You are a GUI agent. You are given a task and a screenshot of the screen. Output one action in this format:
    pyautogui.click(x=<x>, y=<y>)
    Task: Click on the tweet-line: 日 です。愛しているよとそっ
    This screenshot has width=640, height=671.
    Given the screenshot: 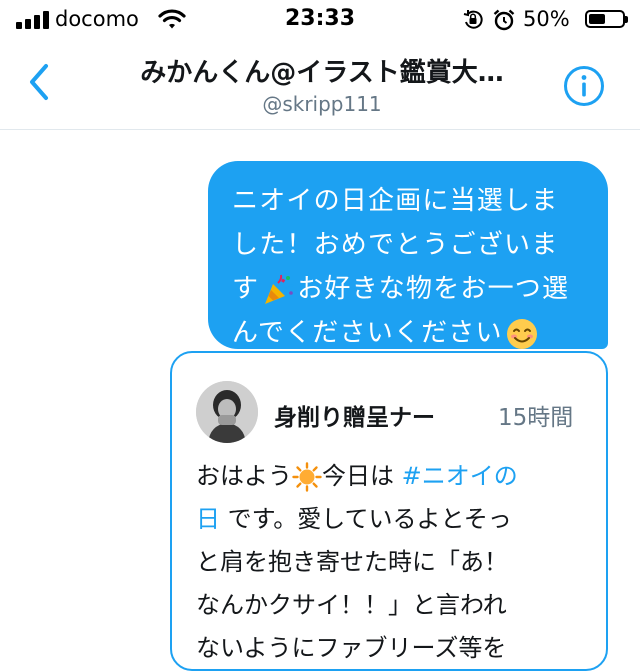 What is the action you would take?
    pyautogui.click(x=398, y=519)
    